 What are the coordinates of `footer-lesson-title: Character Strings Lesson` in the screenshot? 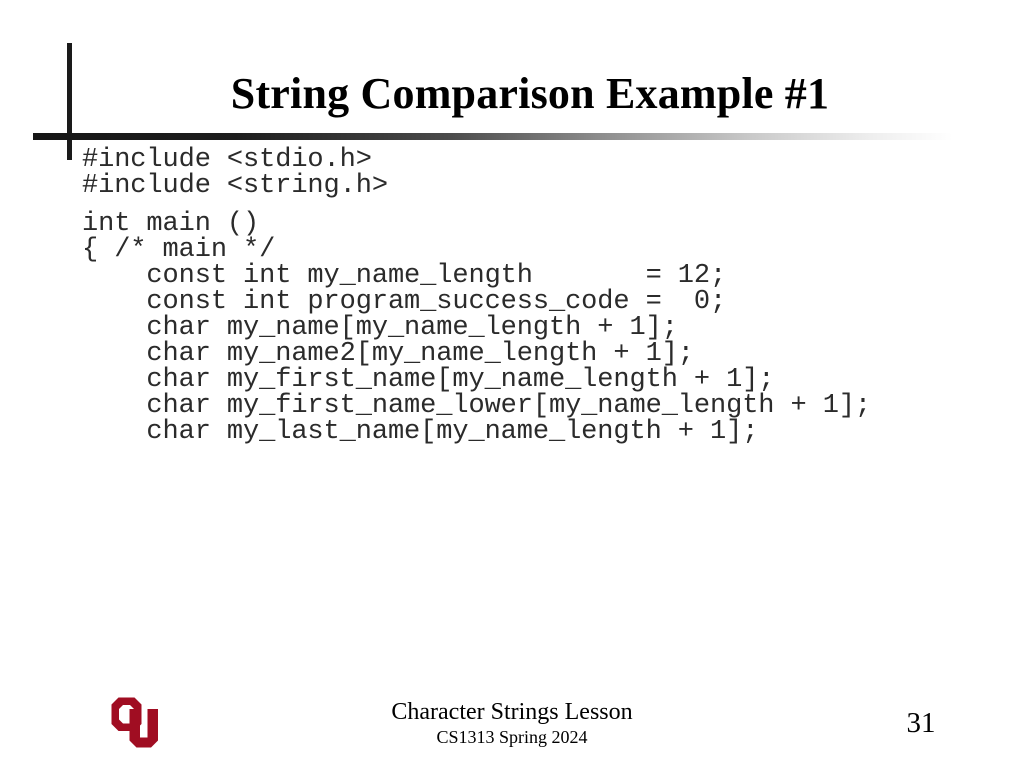 It's located at (512, 712).